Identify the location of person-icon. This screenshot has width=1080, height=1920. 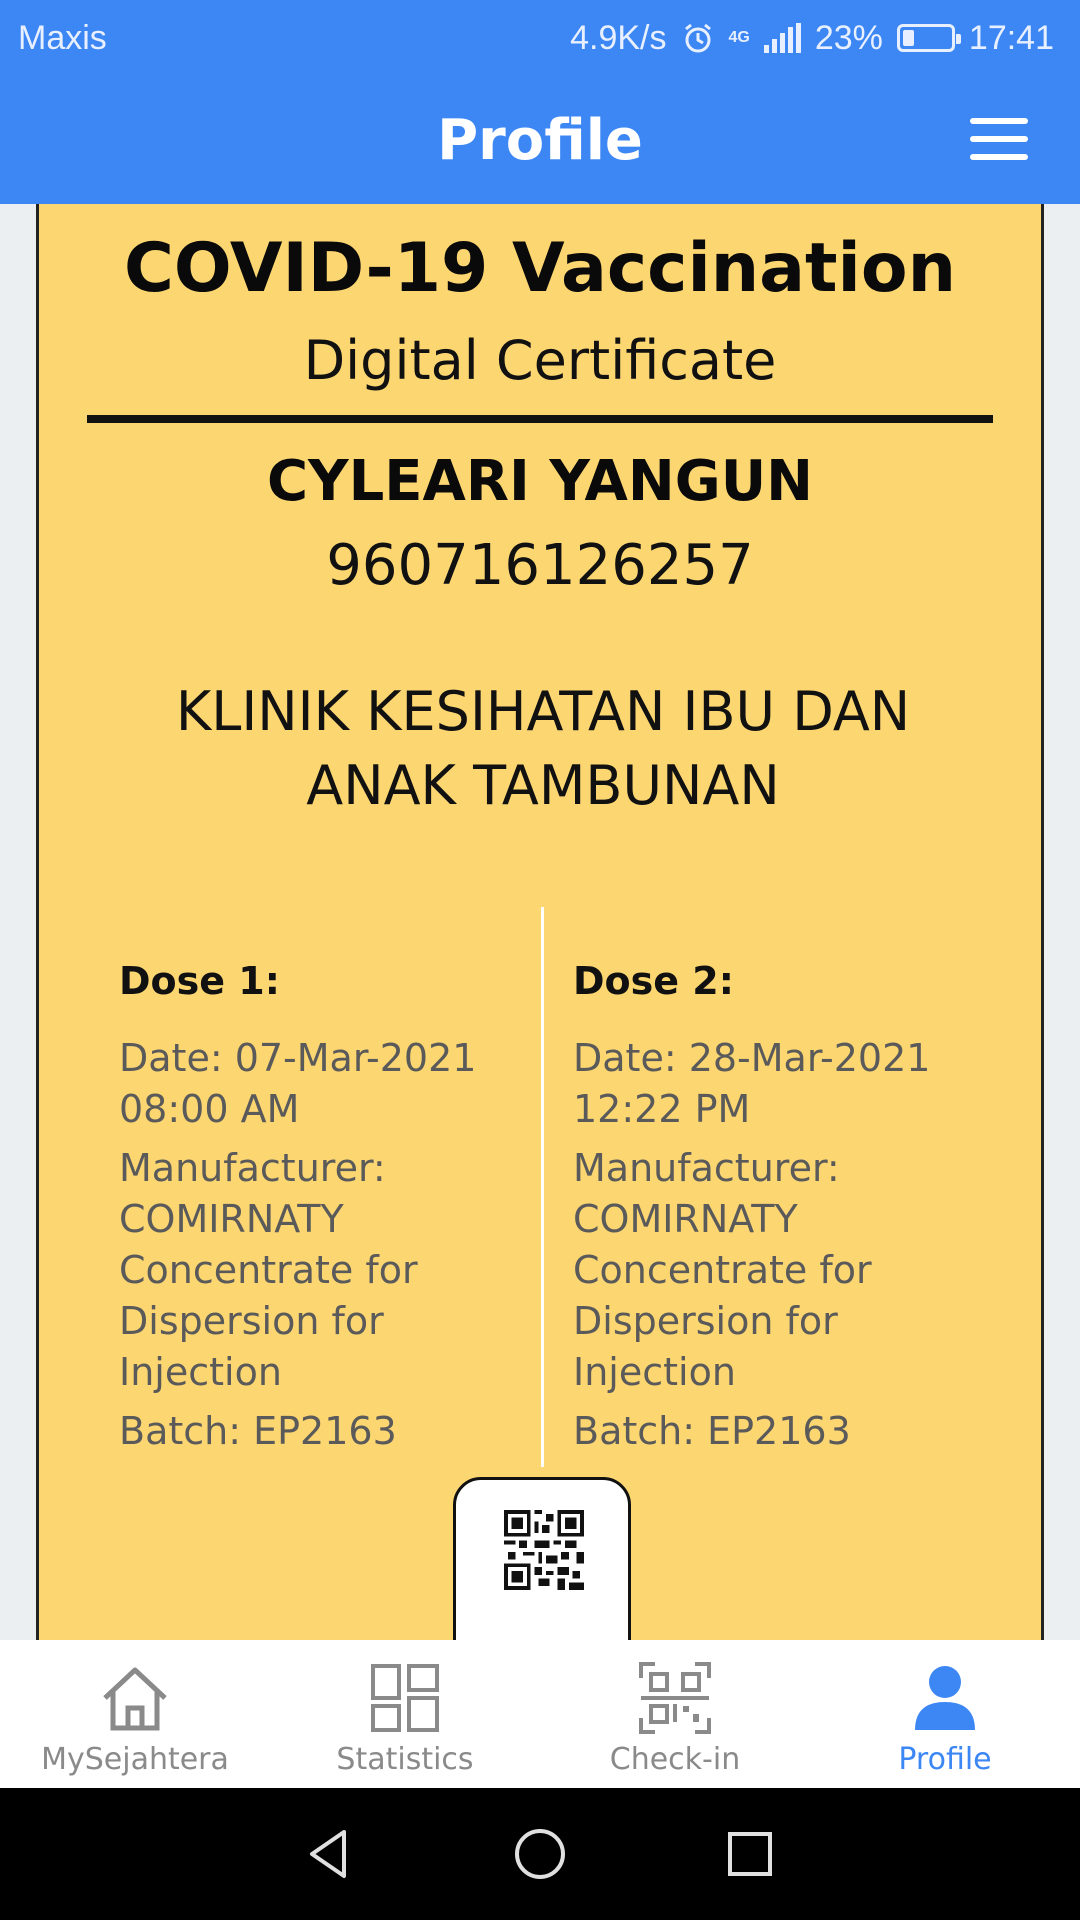
(945, 1698).